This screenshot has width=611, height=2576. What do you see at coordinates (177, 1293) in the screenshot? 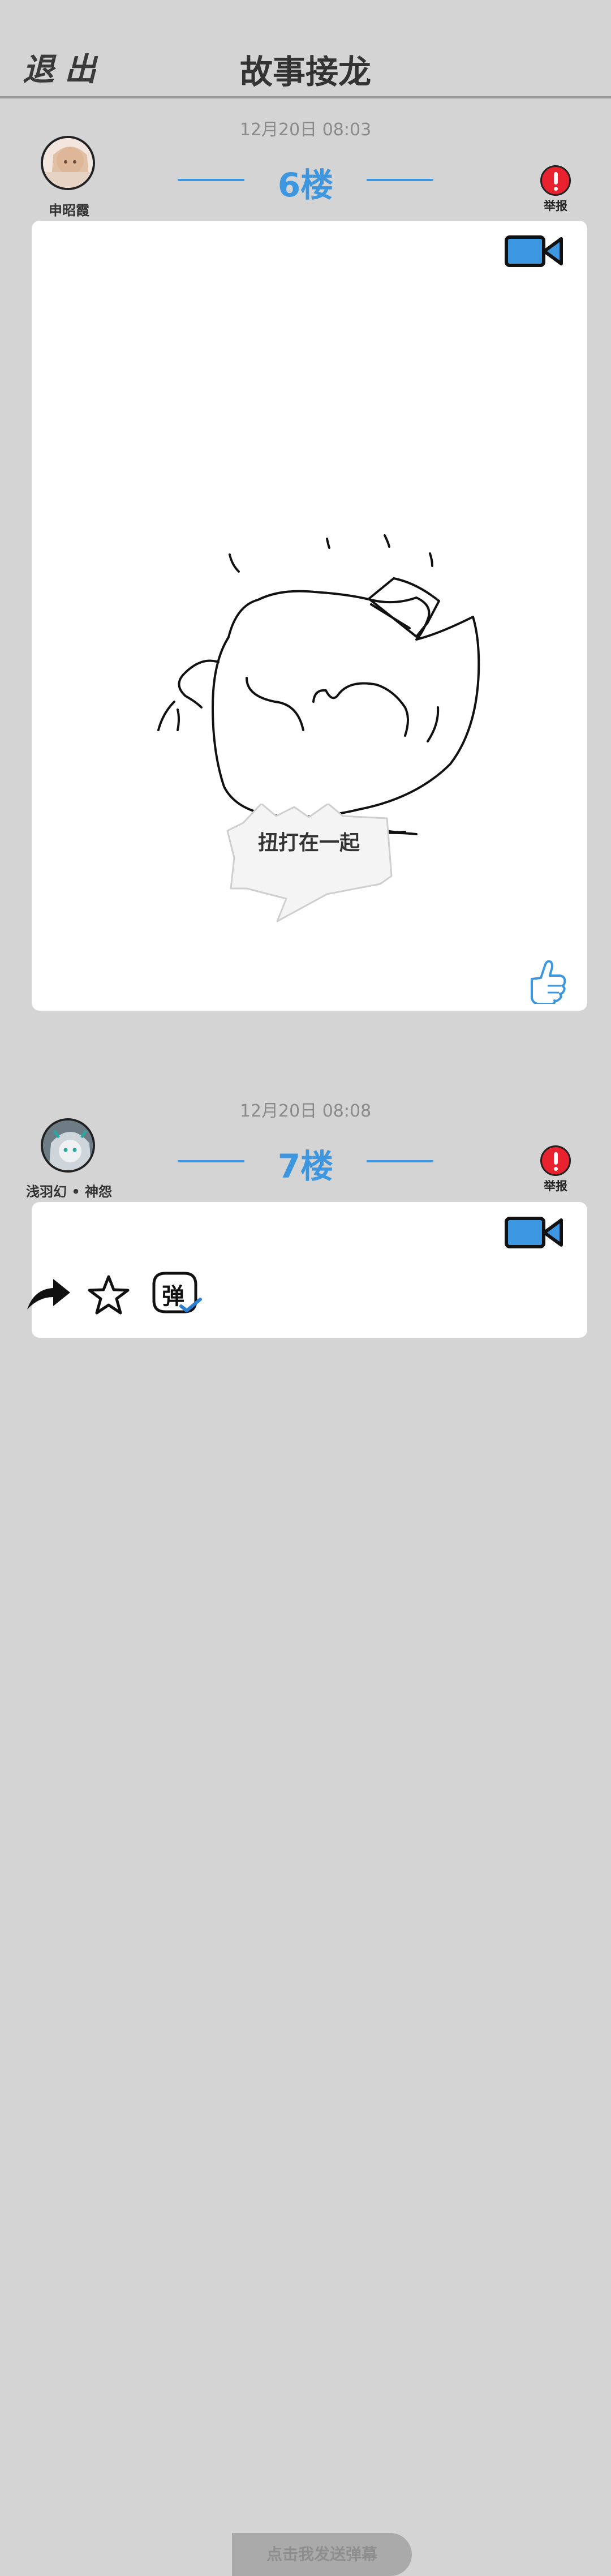
I see `danmaku-toggle-icon: 弹` at bounding box center [177, 1293].